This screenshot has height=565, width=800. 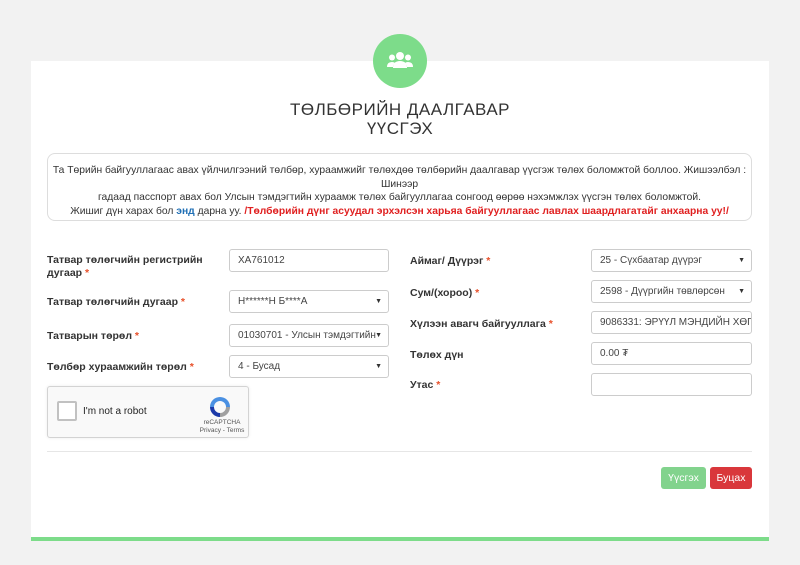 I want to click on tax-type-select: 01030701 - Улсын тэмдэгтийн ▼, so click(x=309, y=335).